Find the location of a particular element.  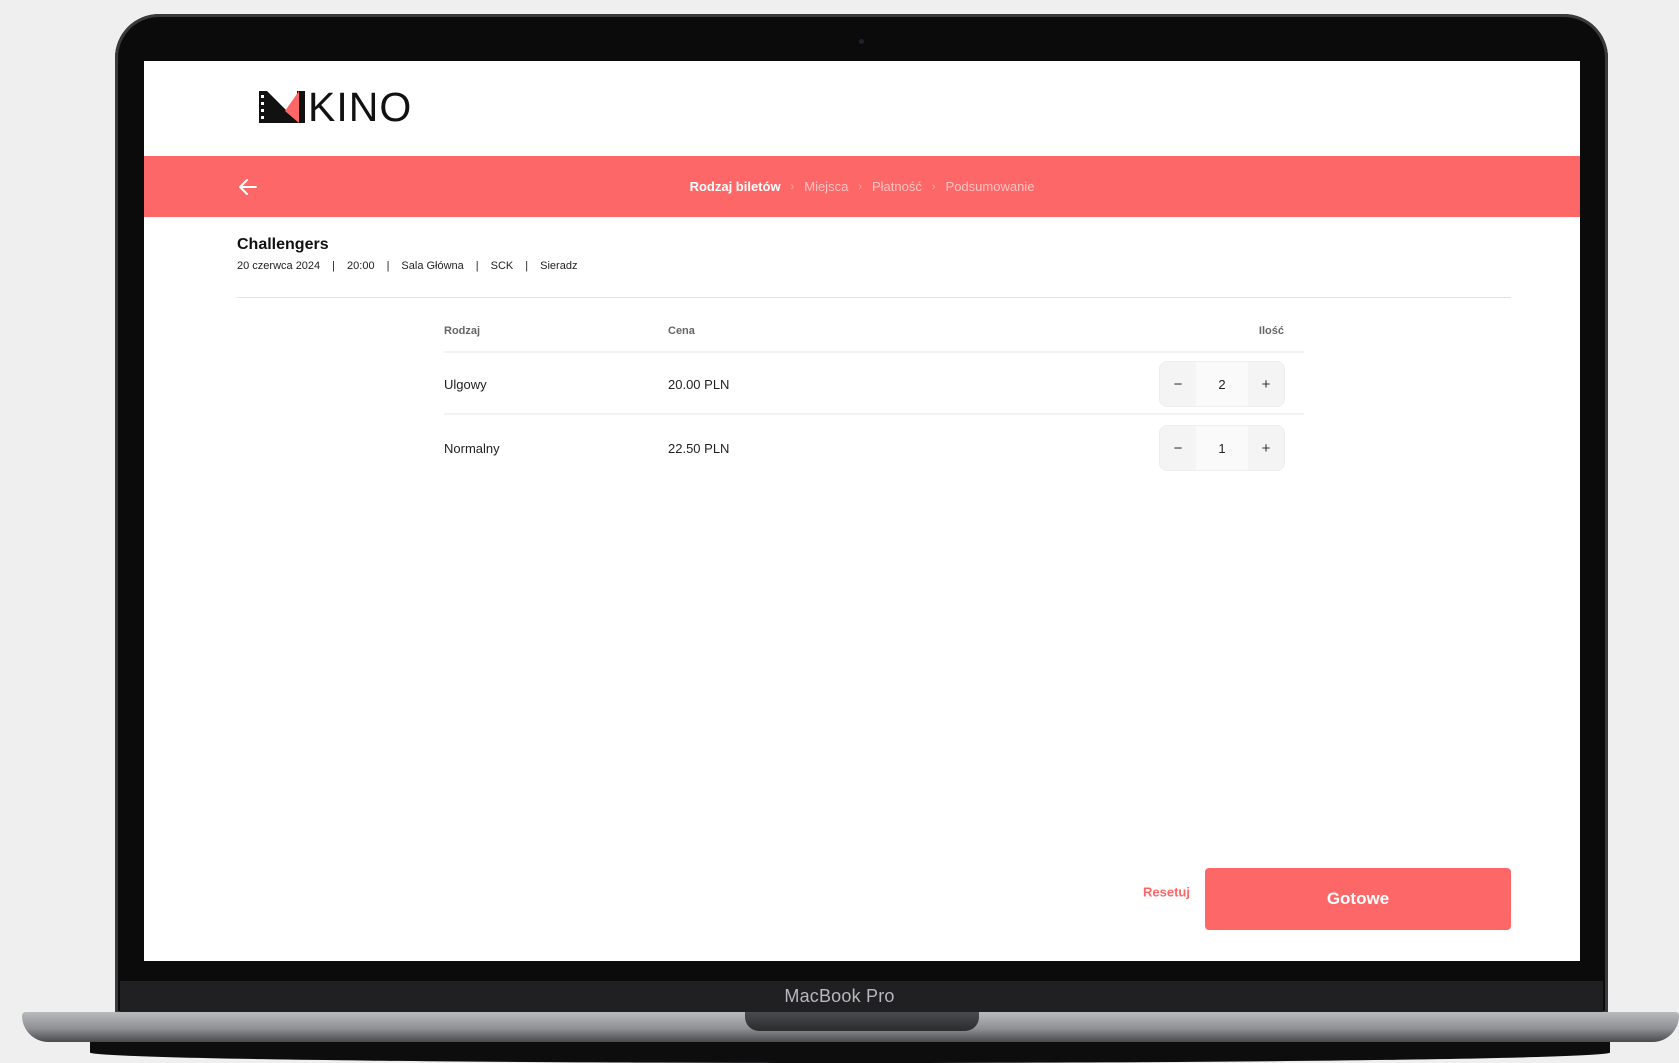

step-summary: Podsumowanie is located at coordinates (990, 186).